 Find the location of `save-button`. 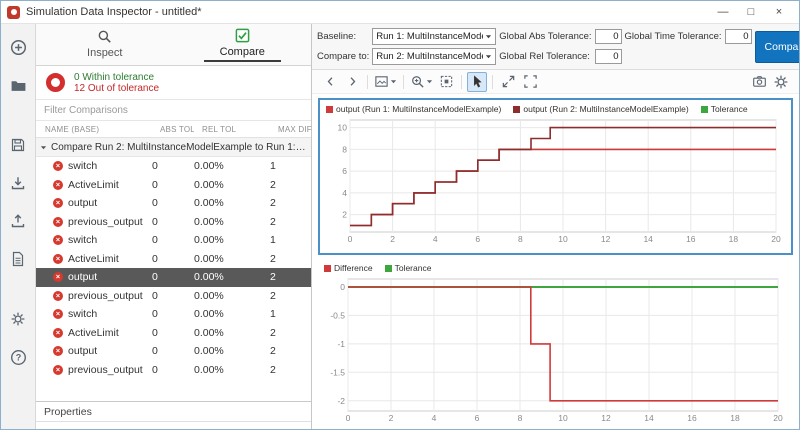

save-button is located at coordinates (18, 145).